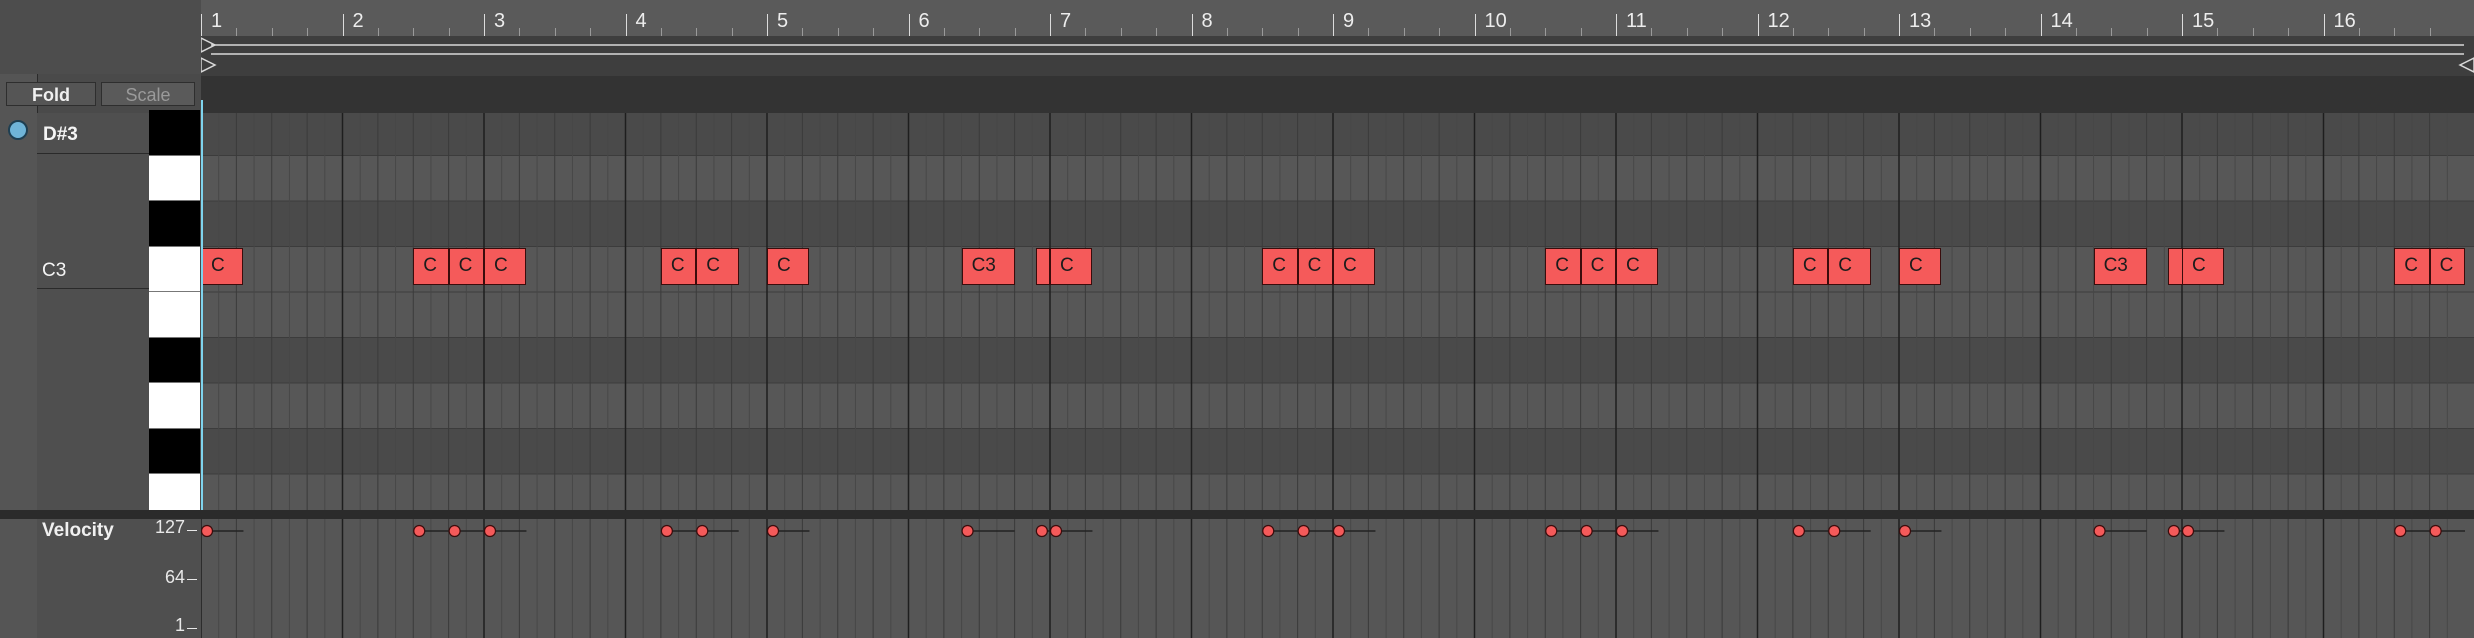  I want to click on pitch-label-top: D#3, so click(60, 134).